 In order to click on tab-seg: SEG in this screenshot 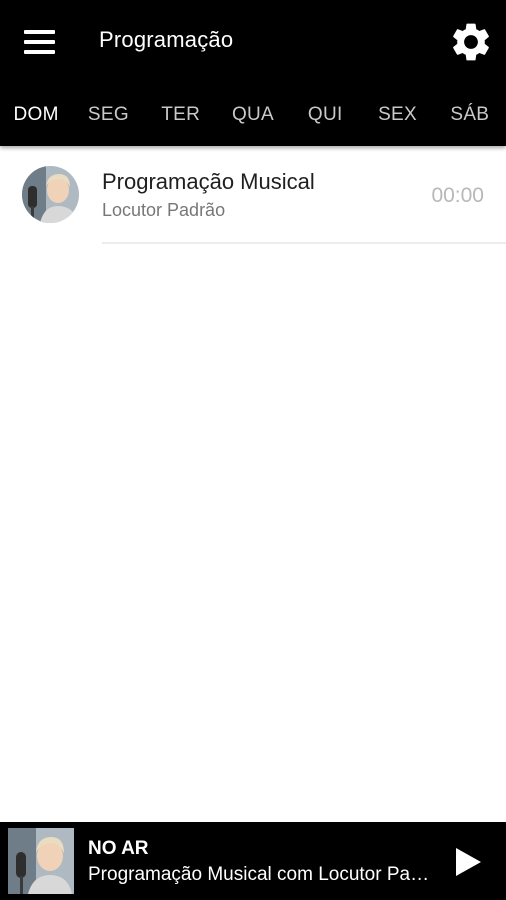, I will do `click(108, 115)`.